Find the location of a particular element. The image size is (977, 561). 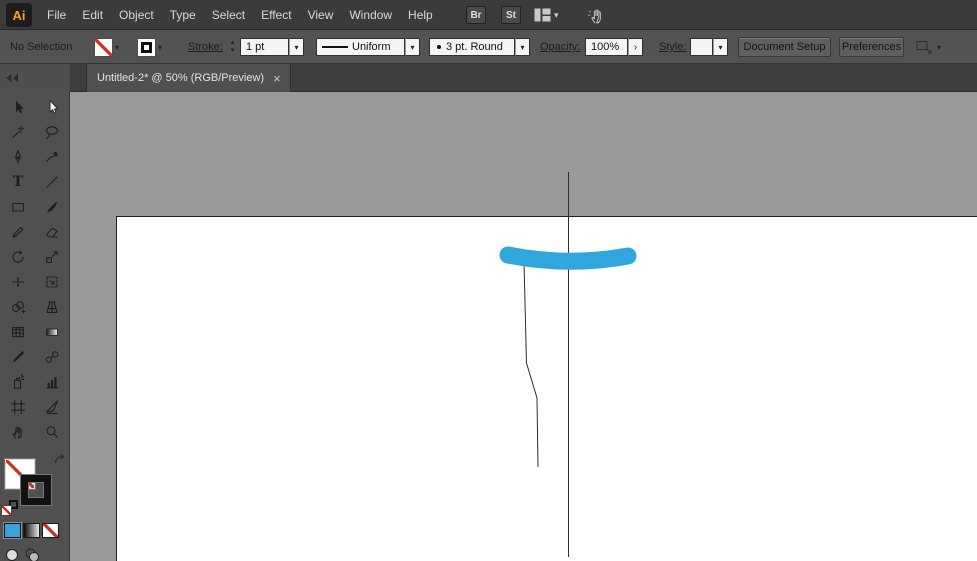

fill-chevron-icon: ▾ is located at coordinates (117, 47).